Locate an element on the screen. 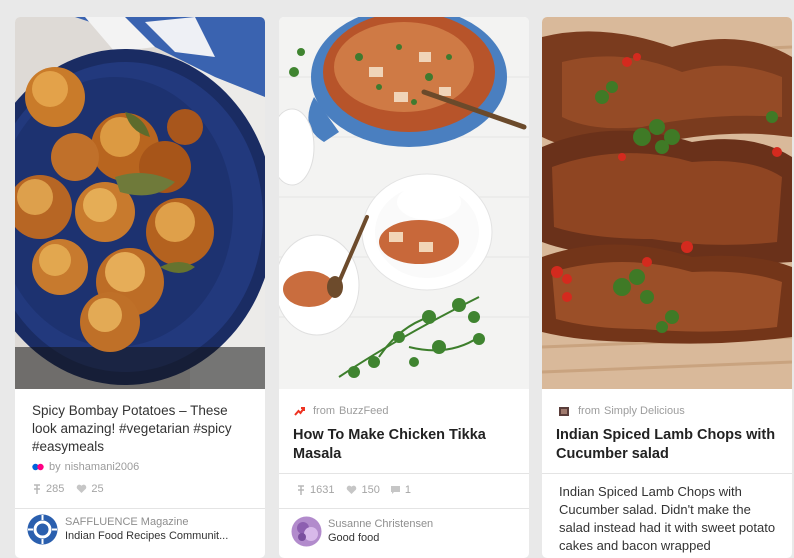  board-owner: SAFFLUENCE Magazine is located at coordinates (127, 522).